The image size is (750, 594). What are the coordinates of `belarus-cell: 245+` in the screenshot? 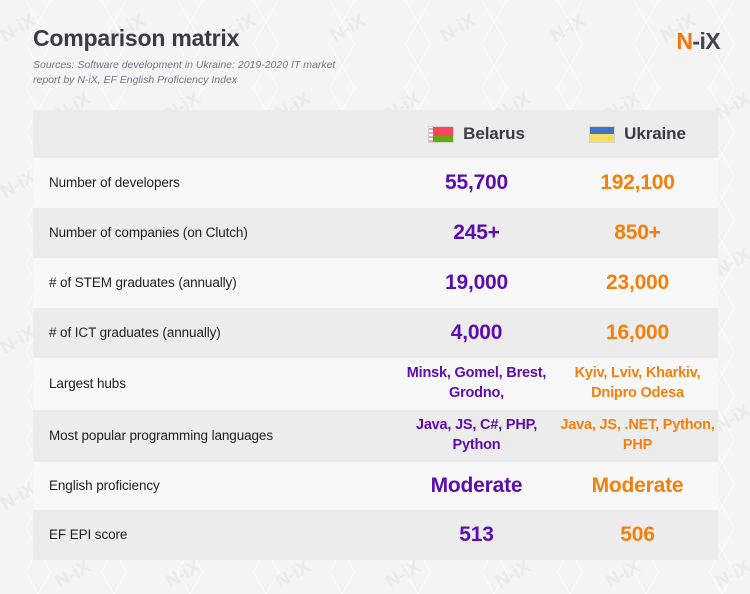 It's located at (476, 233).